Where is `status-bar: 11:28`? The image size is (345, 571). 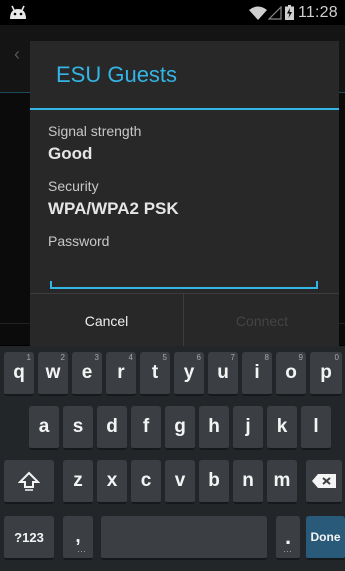 status-bar: 11:28 is located at coordinates (172, 12).